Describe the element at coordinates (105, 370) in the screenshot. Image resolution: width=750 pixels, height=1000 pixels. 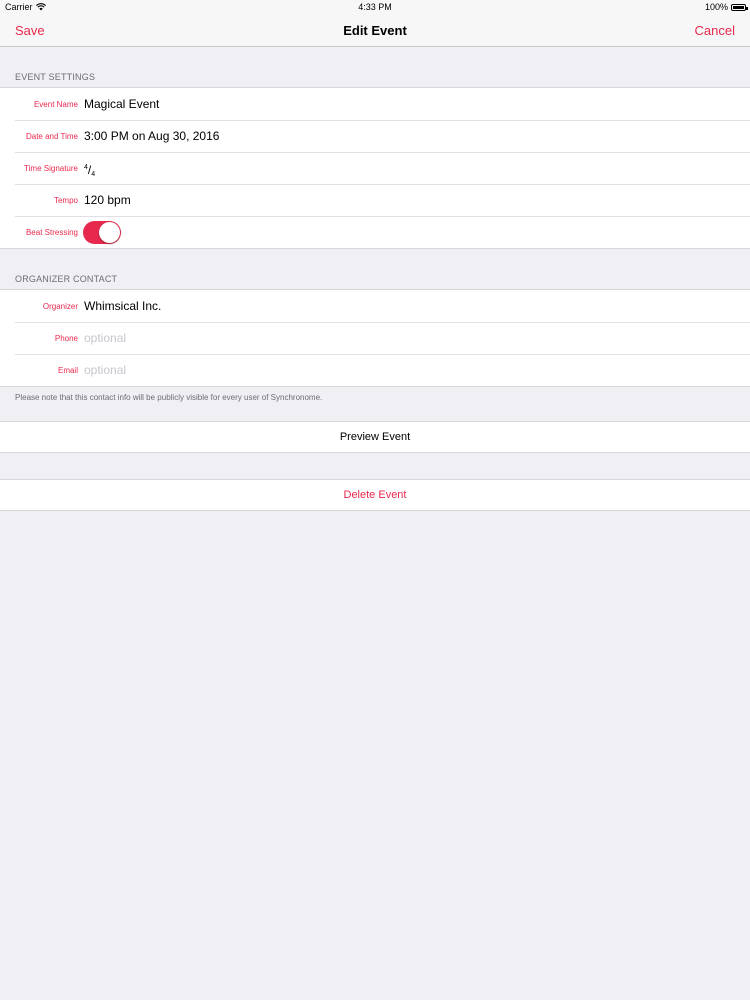
I see `email-field: optional` at that location.